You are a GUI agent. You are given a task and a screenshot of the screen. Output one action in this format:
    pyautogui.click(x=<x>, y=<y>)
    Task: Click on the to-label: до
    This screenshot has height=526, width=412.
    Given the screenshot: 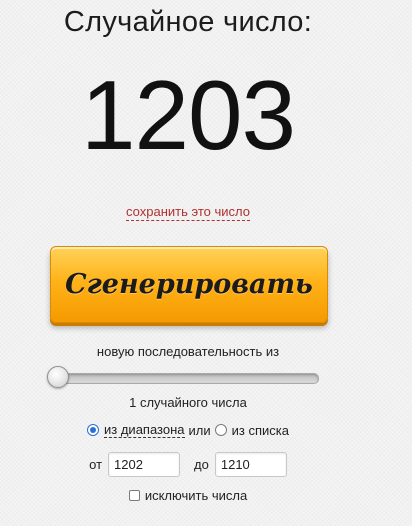 What is the action you would take?
    pyautogui.click(x=201, y=464)
    